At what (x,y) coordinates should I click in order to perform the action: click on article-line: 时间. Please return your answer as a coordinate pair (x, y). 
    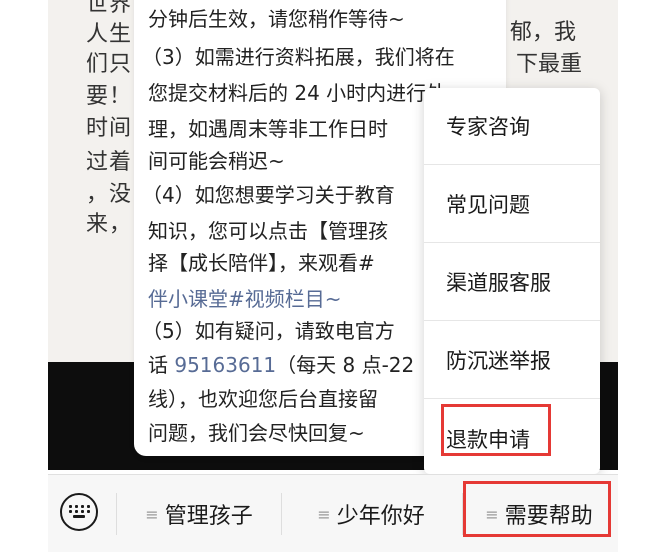
    Looking at the image, I should click on (109, 128).